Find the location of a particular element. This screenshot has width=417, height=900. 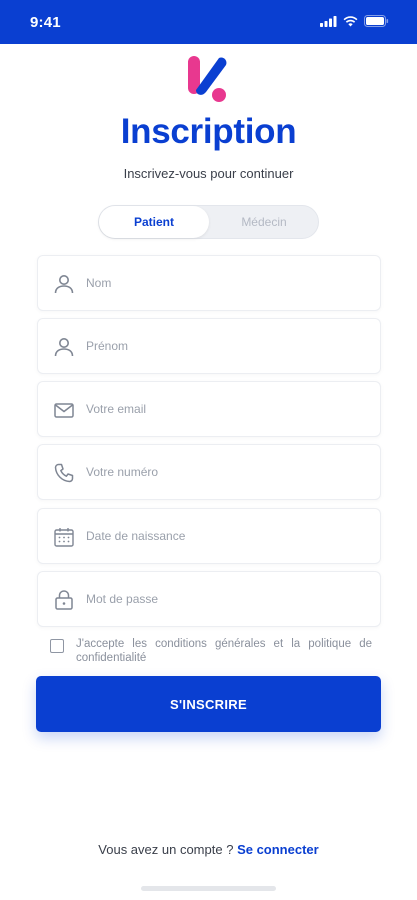

app-logo is located at coordinates (207, 79).